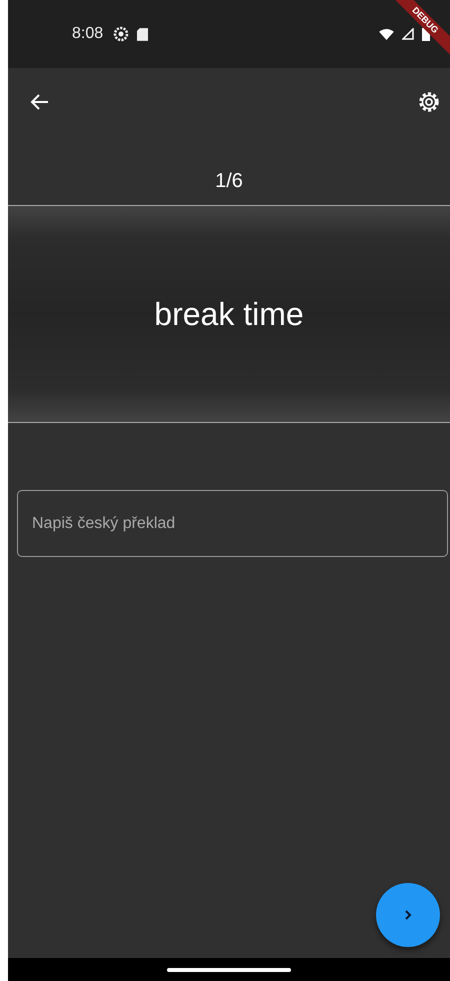  Describe the element at coordinates (88, 34) in the screenshot. I see `status-time: 8:08` at that location.